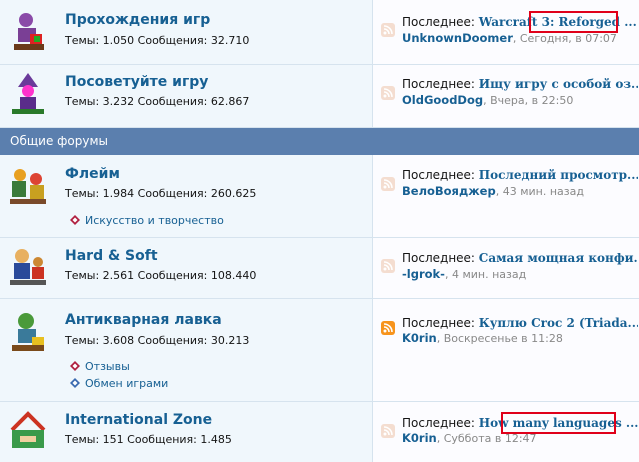 Image resolution: width=639 pixels, height=462 pixels. What do you see at coordinates (137, 20) in the screenshot?
I see `forum-title: Прохождения игр` at bounding box center [137, 20].